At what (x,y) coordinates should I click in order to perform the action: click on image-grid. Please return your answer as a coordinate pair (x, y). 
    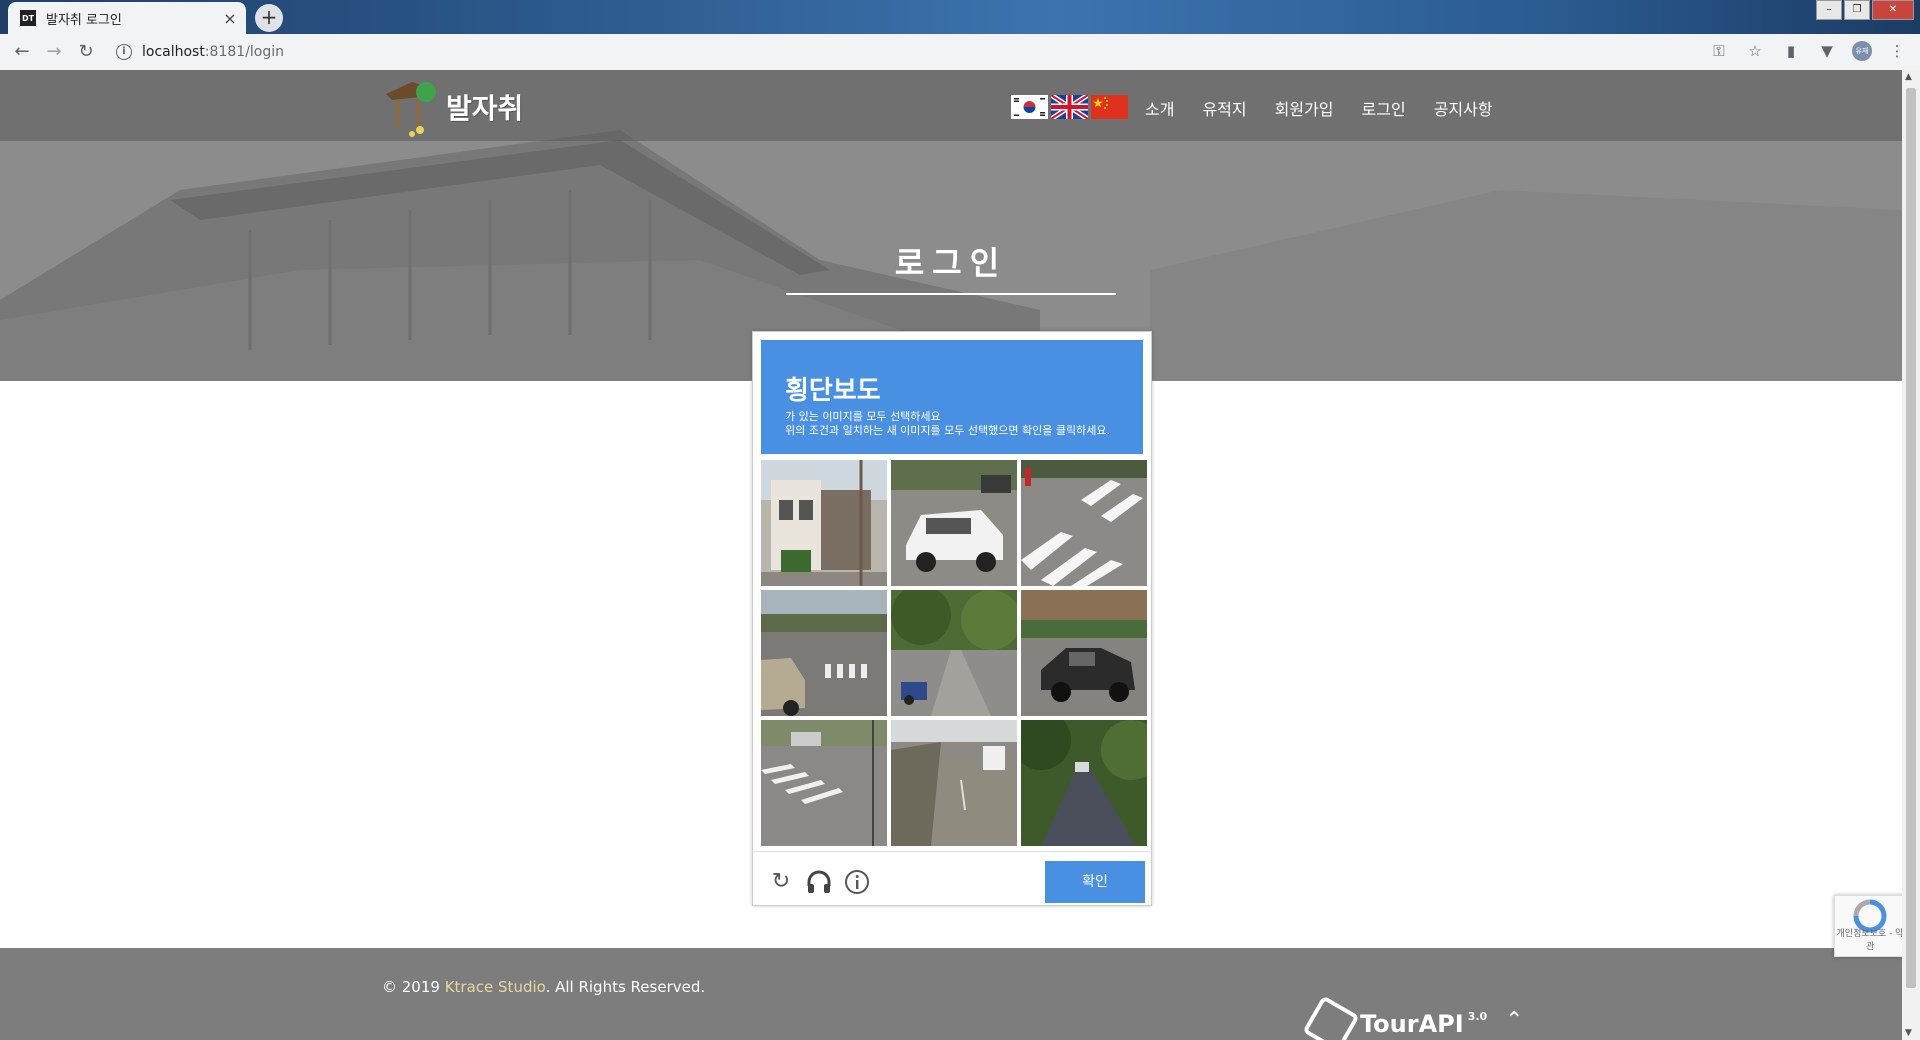
    Looking at the image, I should click on (954, 653).